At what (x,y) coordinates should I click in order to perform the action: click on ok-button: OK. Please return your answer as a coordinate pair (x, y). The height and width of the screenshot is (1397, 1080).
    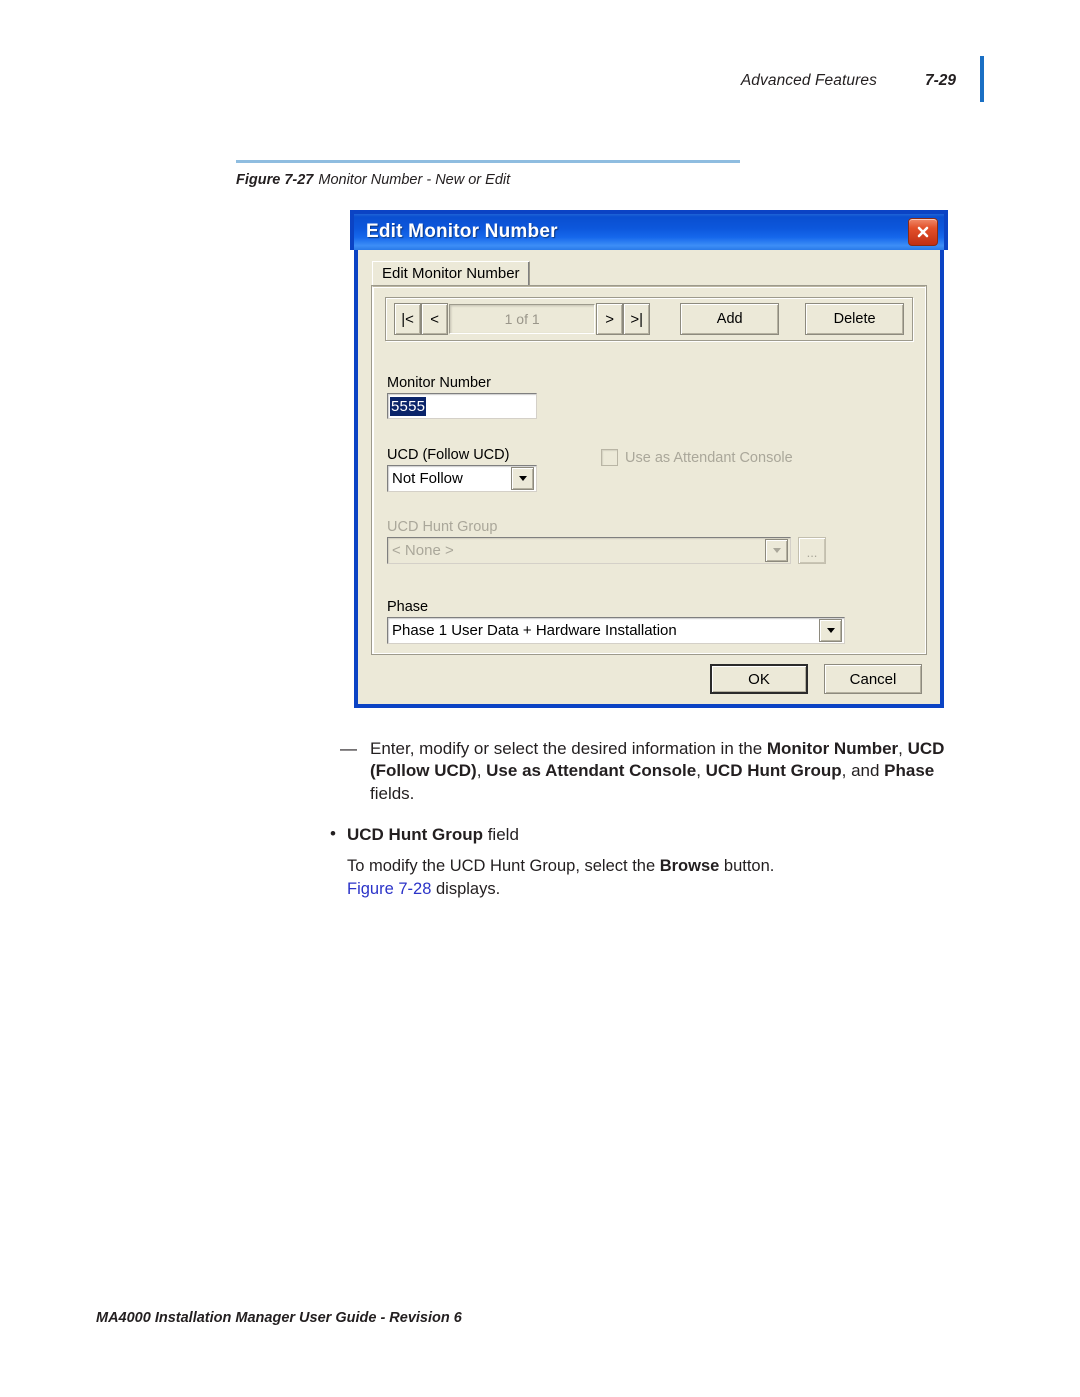
    Looking at the image, I should click on (759, 679).